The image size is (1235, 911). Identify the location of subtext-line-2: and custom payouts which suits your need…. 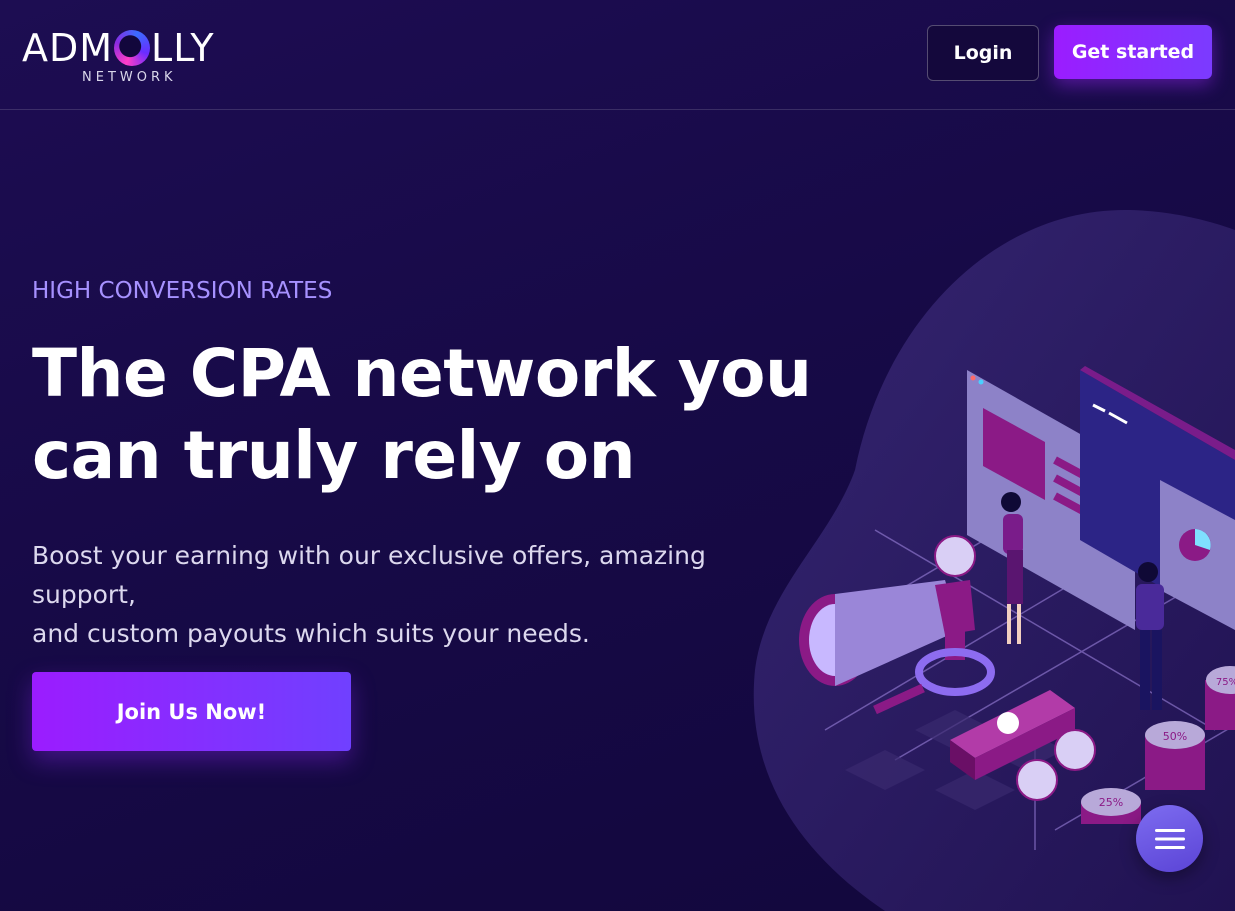
(311, 633).